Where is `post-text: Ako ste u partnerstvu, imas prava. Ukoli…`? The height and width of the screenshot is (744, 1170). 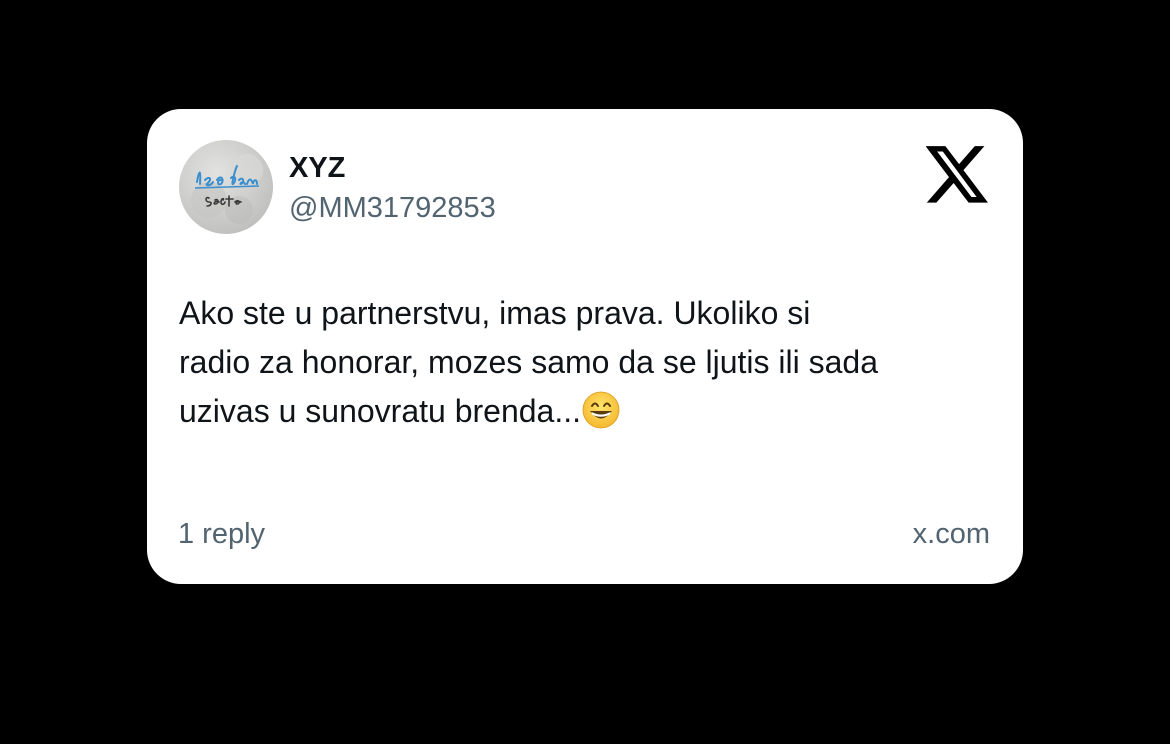
post-text: Ako ste u partnerstvu, imas prava. Ukoli… is located at coordinates (579, 362).